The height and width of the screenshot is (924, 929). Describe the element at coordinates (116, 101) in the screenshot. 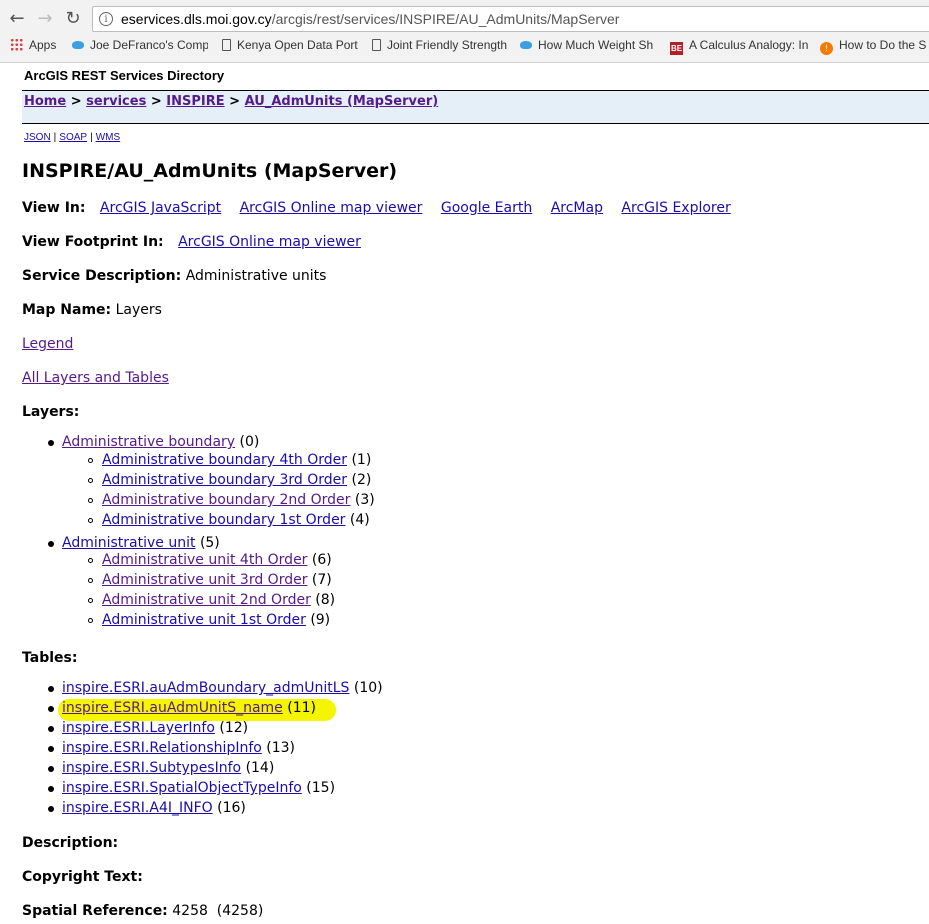

I see `breadcrumb-services: services` at that location.